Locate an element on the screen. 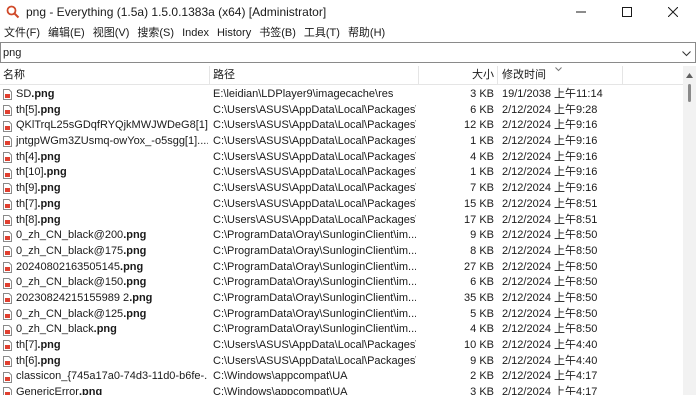 The image size is (696, 395). maximize-button is located at coordinates (627, 12).